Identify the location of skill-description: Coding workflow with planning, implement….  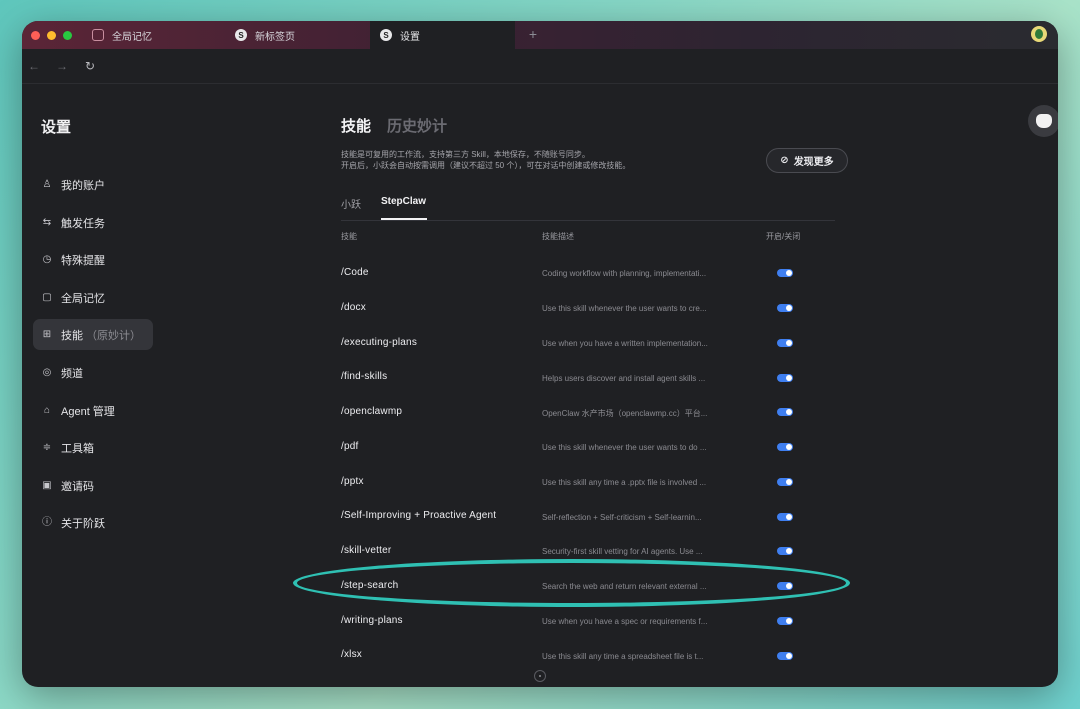
(624, 273).